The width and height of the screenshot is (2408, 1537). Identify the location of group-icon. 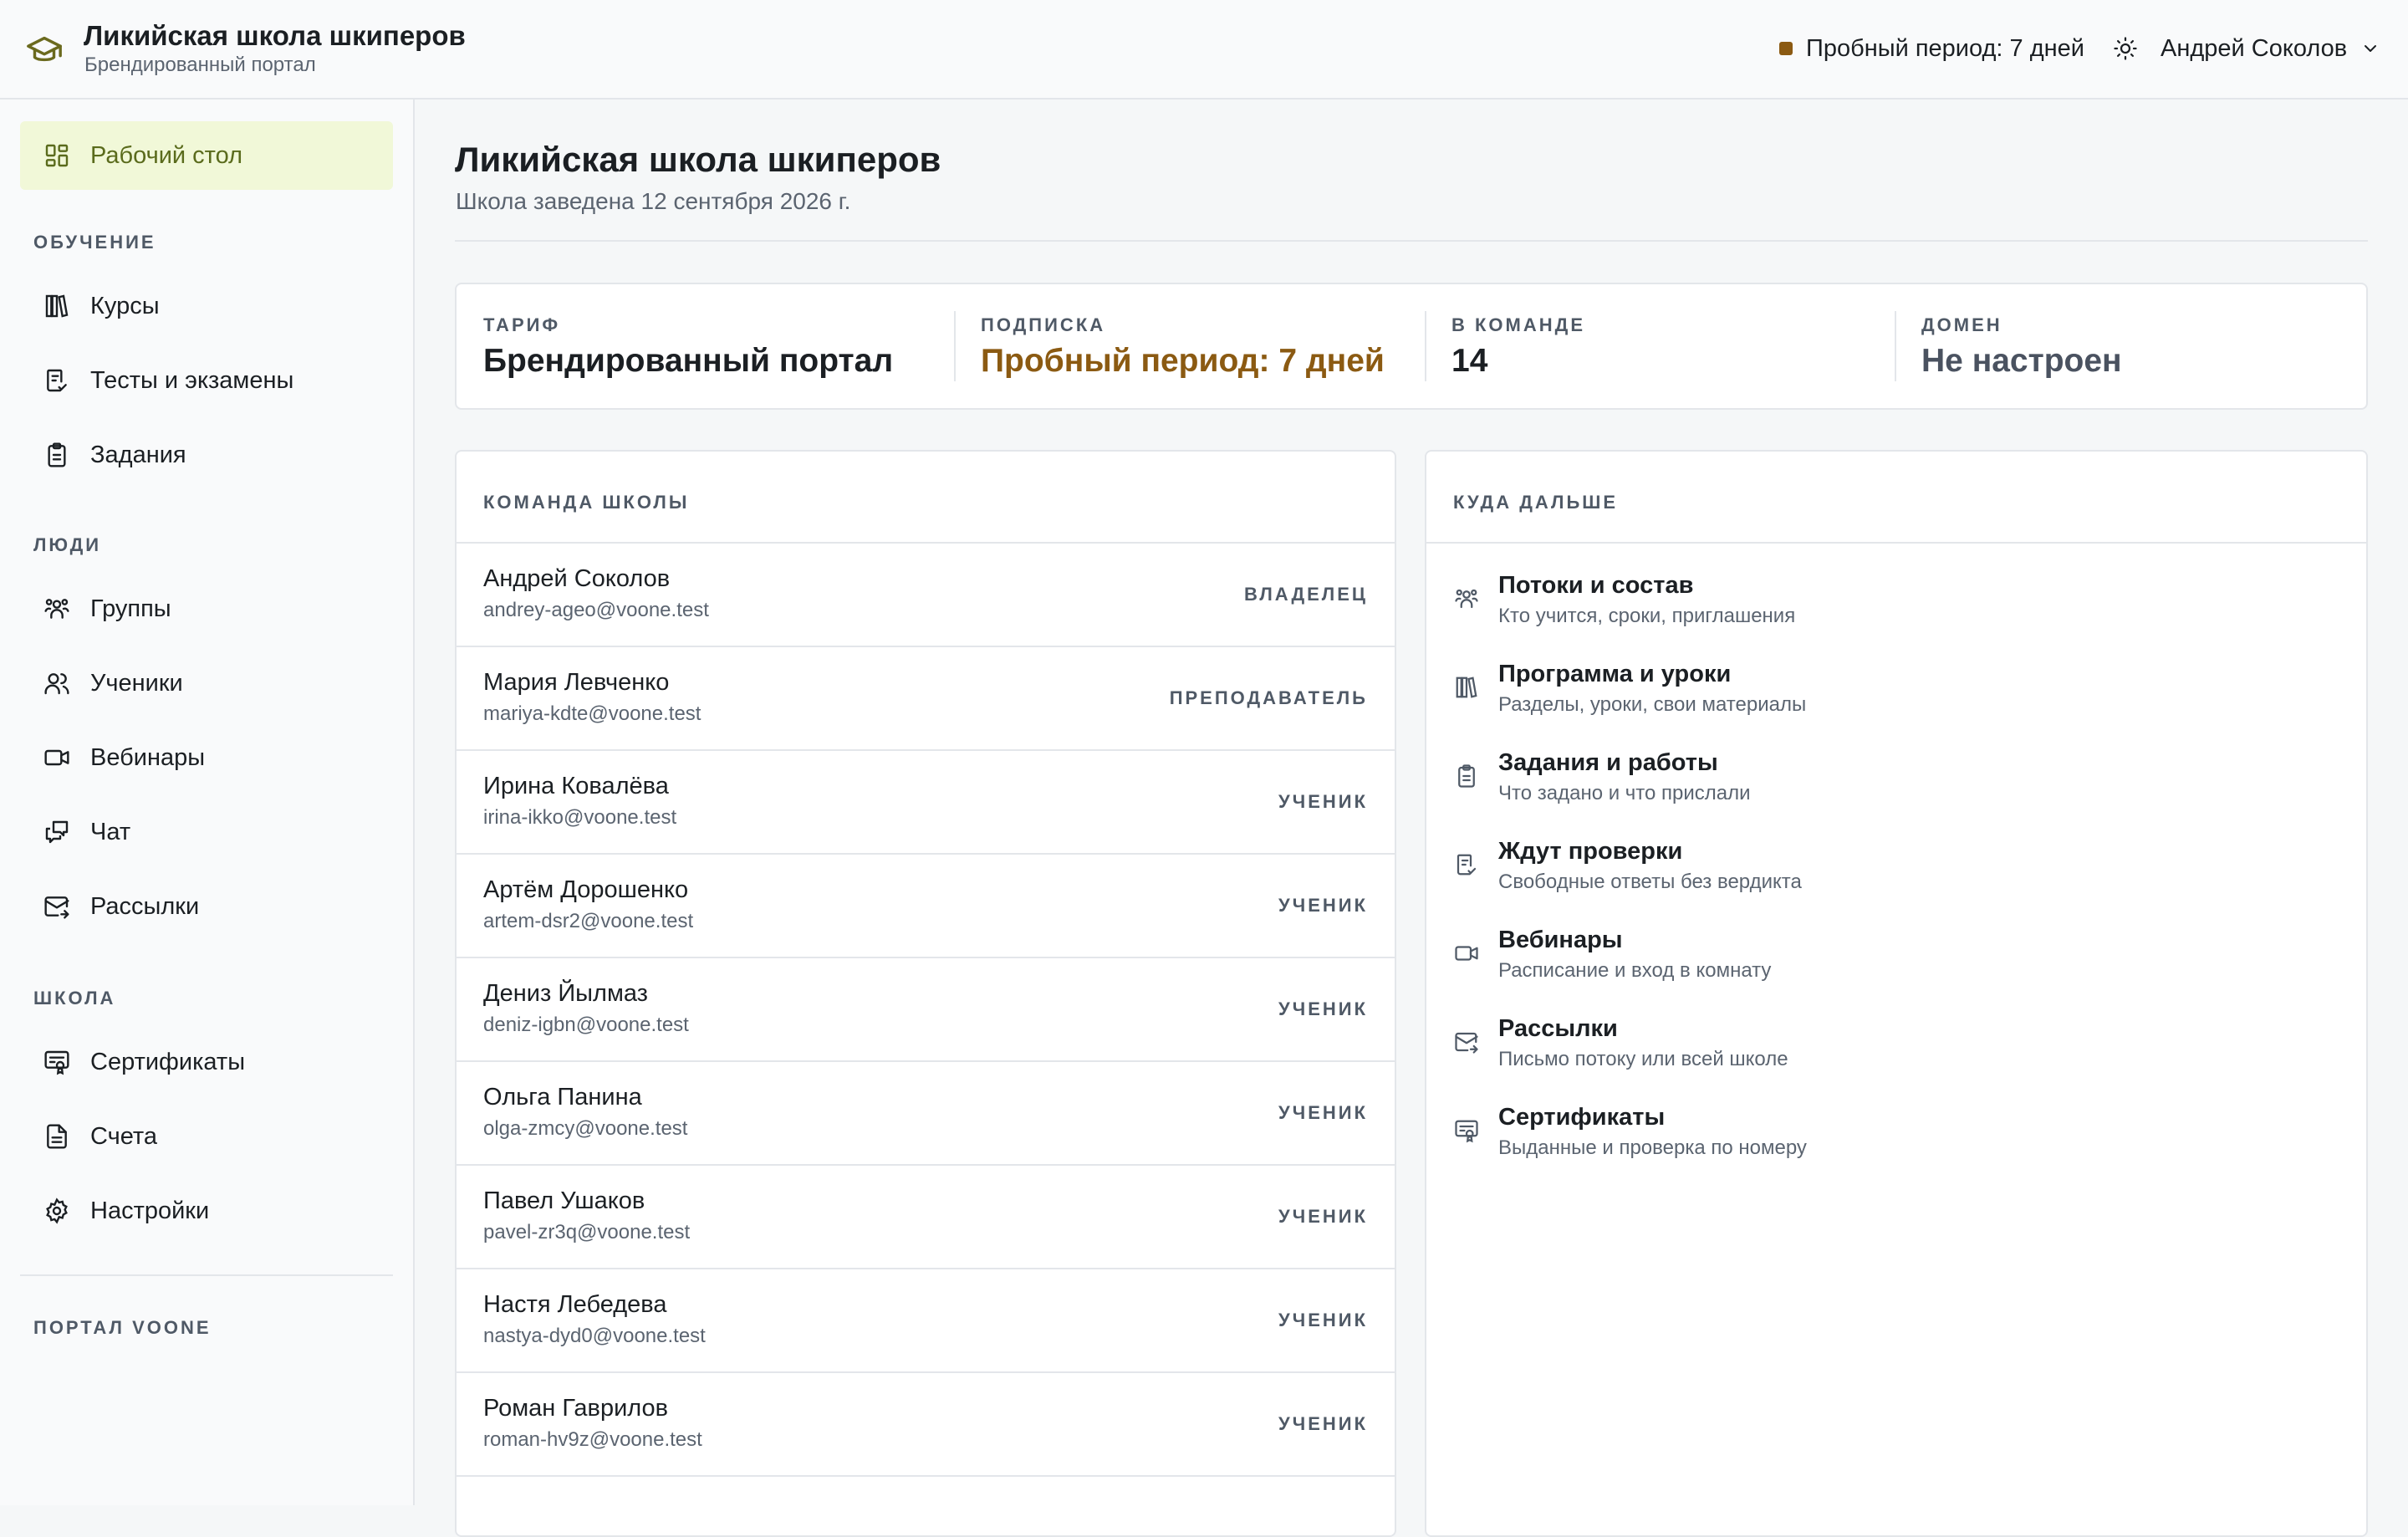
(54, 608).